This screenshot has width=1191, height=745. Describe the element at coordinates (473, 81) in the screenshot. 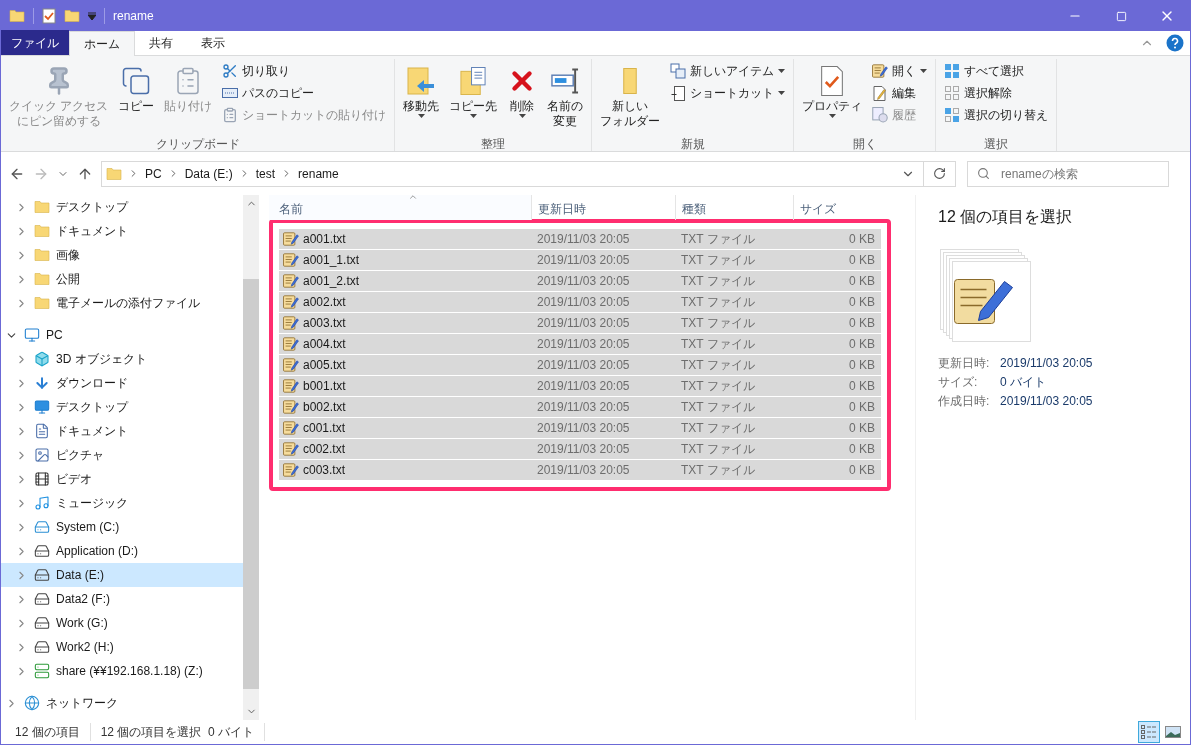

I see `folder-copy-icon` at that location.